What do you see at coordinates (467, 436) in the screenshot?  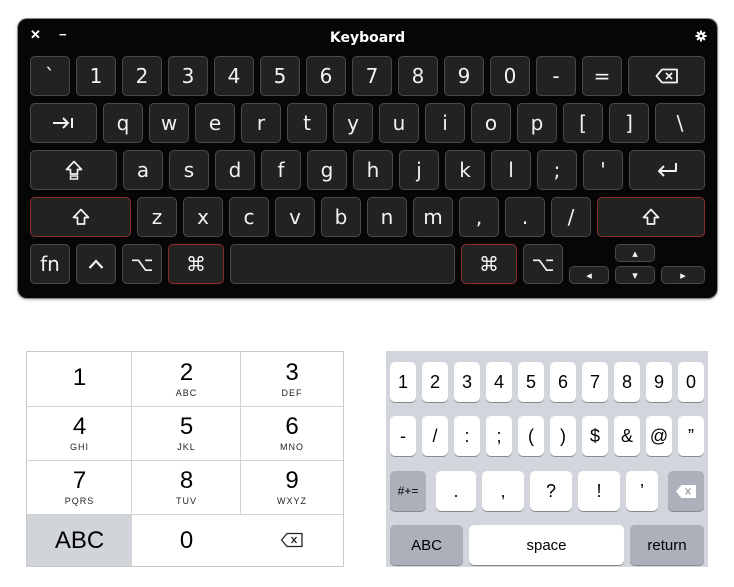 I see `ios-key-colon: :` at bounding box center [467, 436].